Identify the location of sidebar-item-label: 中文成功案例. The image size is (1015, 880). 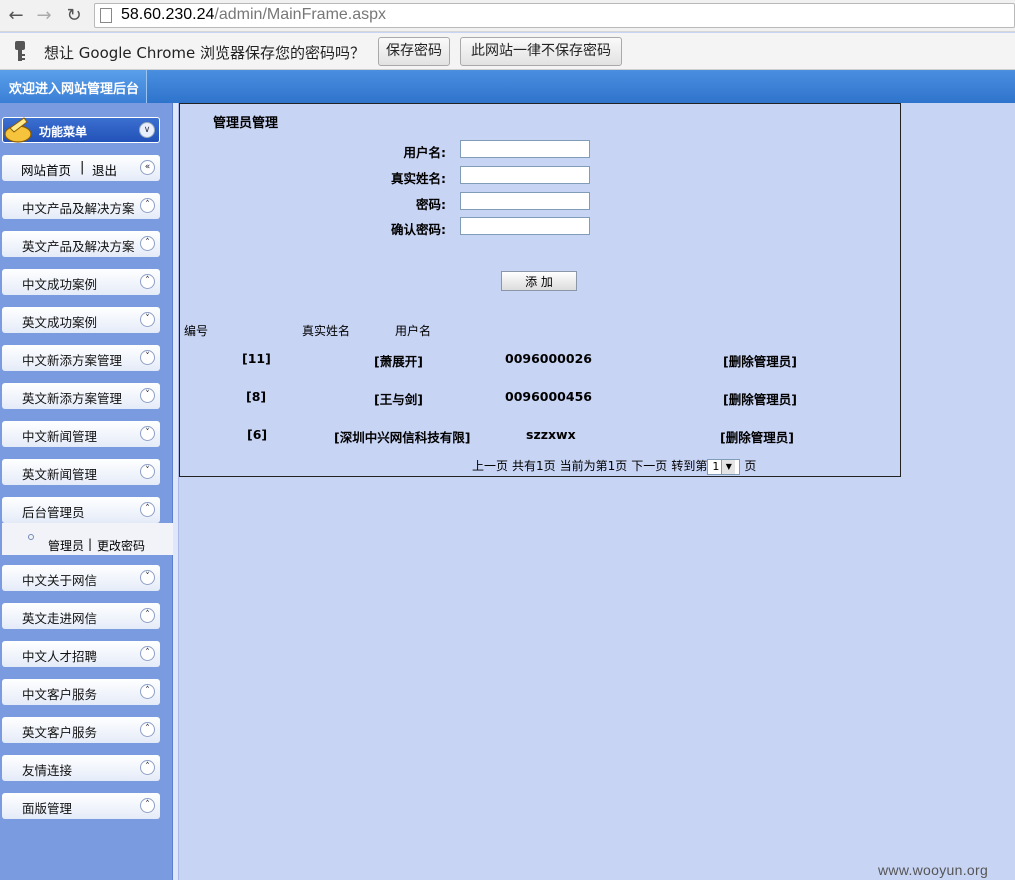
(60, 284).